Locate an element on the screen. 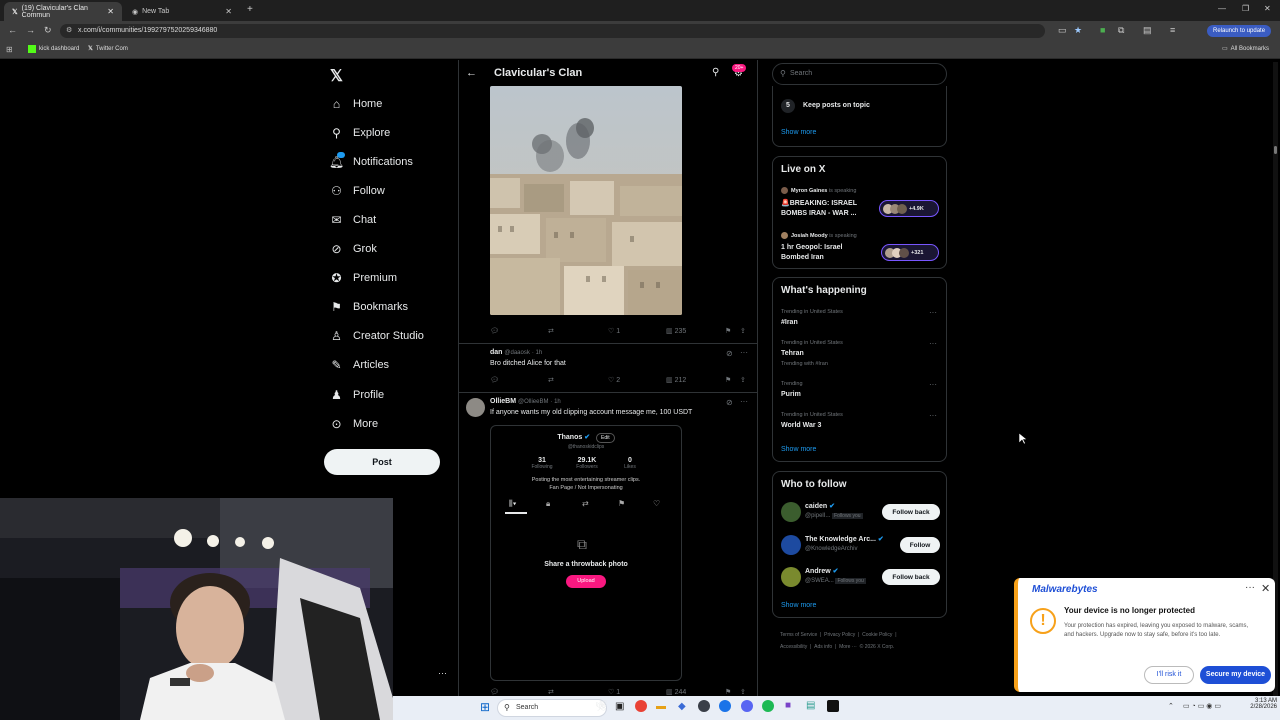 The height and width of the screenshot is (720, 1280). app-icon: ▤ is located at coordinates (810, 705).